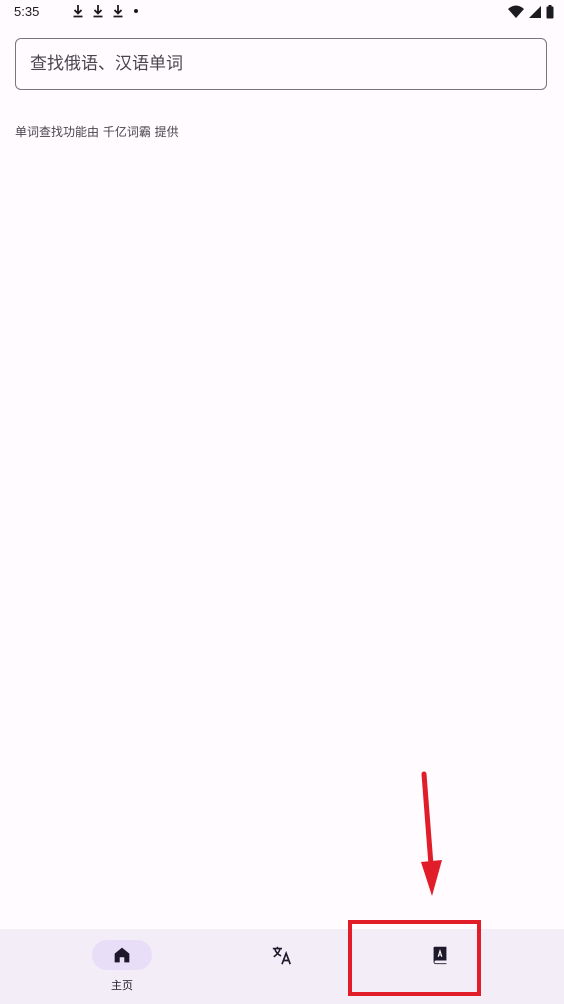  I want to click on dictionary-book-icon, so click(440, 955).